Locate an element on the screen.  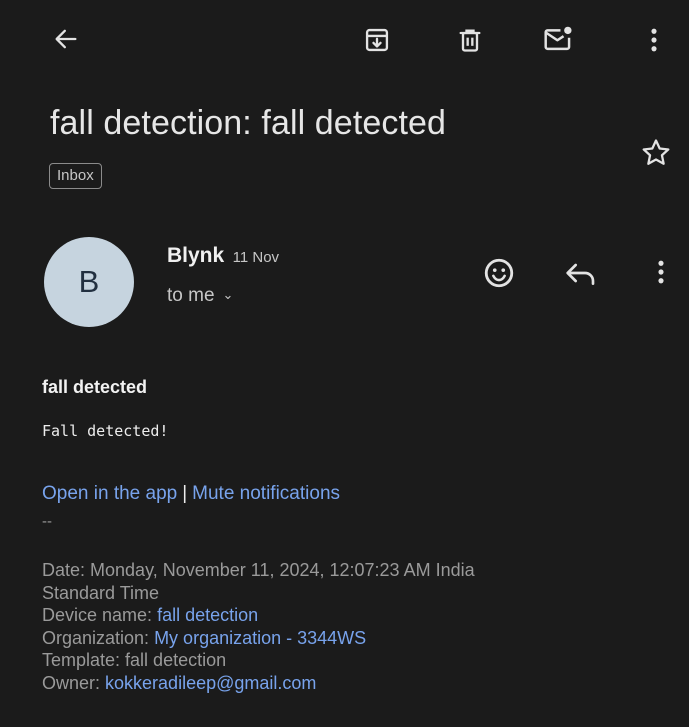
notification-links: Open in the app | Mute notifications is located at coordinates (191, 494).